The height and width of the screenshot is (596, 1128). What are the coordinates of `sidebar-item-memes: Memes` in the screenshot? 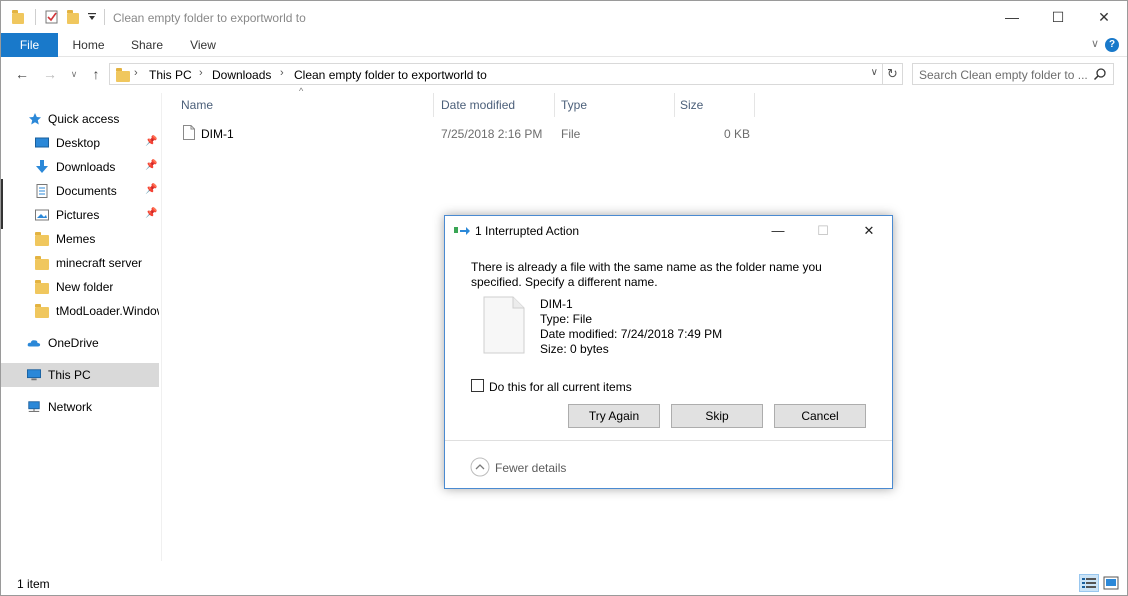 It's located at (80, 239).